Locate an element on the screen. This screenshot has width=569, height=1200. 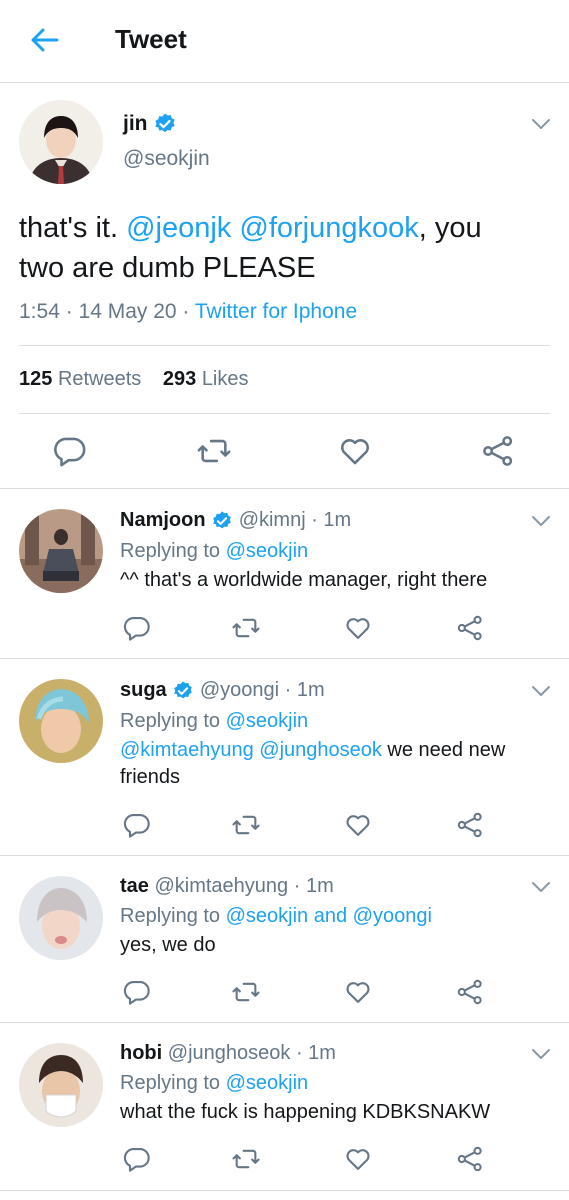
header-divider is located at coordinates (284, 82).